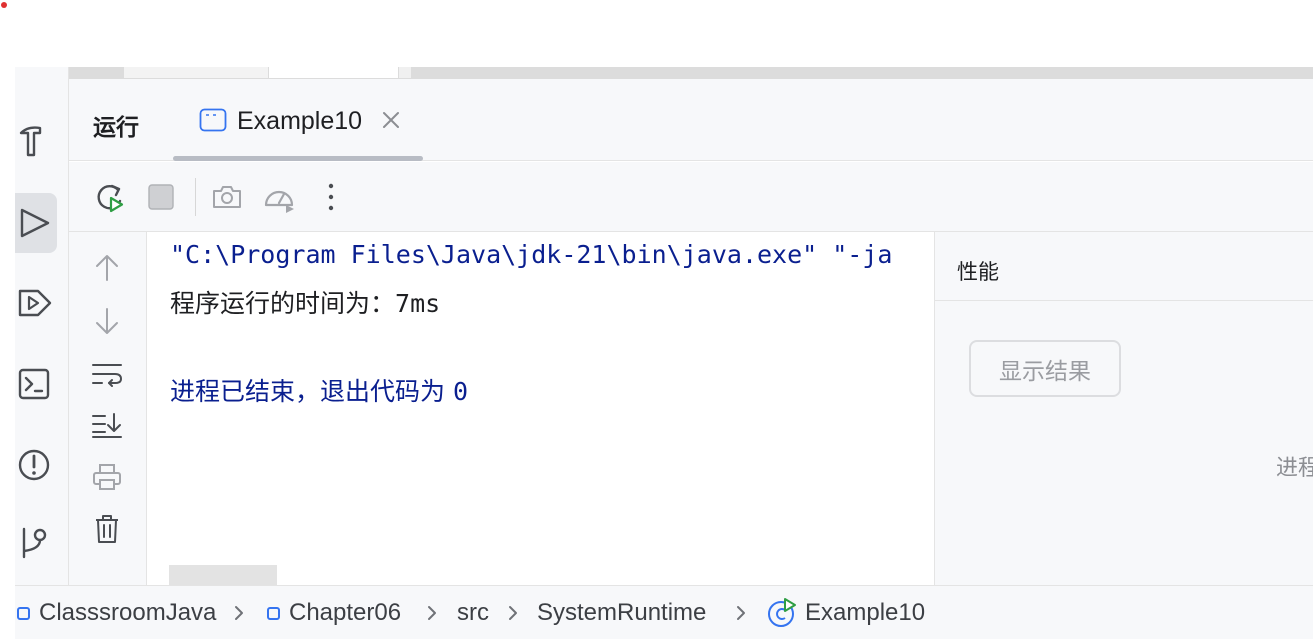 The height and width of the screenshot is (639, 1313). I want to click on trash-icon, so click(107, 529).